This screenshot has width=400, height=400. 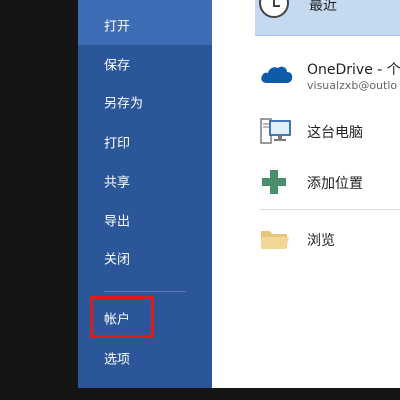 What do you see at coordinates (327, 18) in the screenshot?
I see `location-recent: 最近` at bounding box center [327, 18].